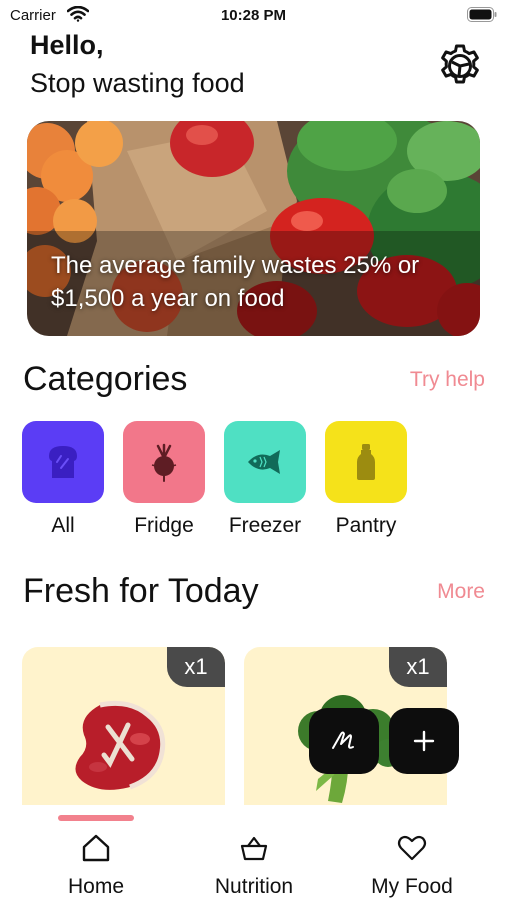 The image size is (507, 900). I want to click on greeting: Hello,, so click(67, 45).